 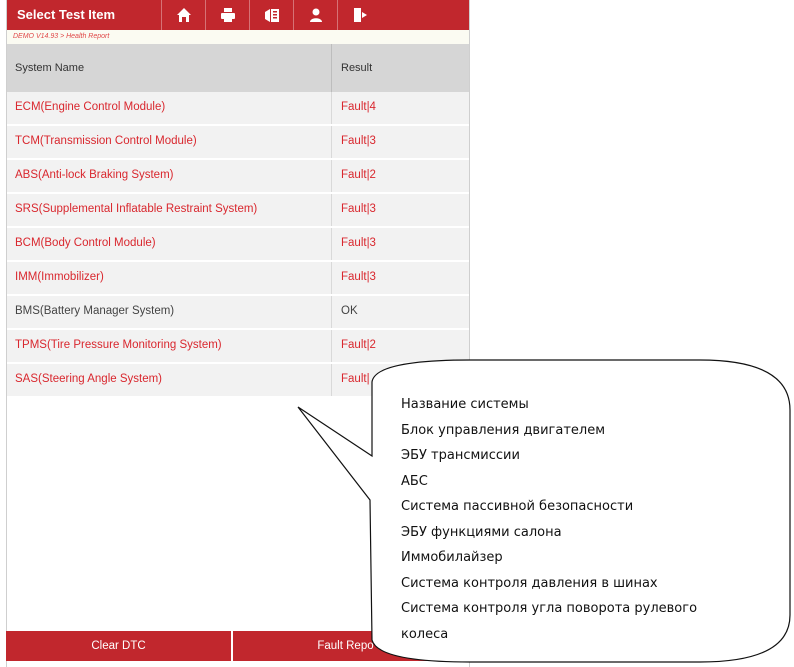 What do you see at coordinates (94, 175) in the screenshot?
I see `system-name-cell: ABS(Anti-lock Braking System)` at bounding box center [94, 175].